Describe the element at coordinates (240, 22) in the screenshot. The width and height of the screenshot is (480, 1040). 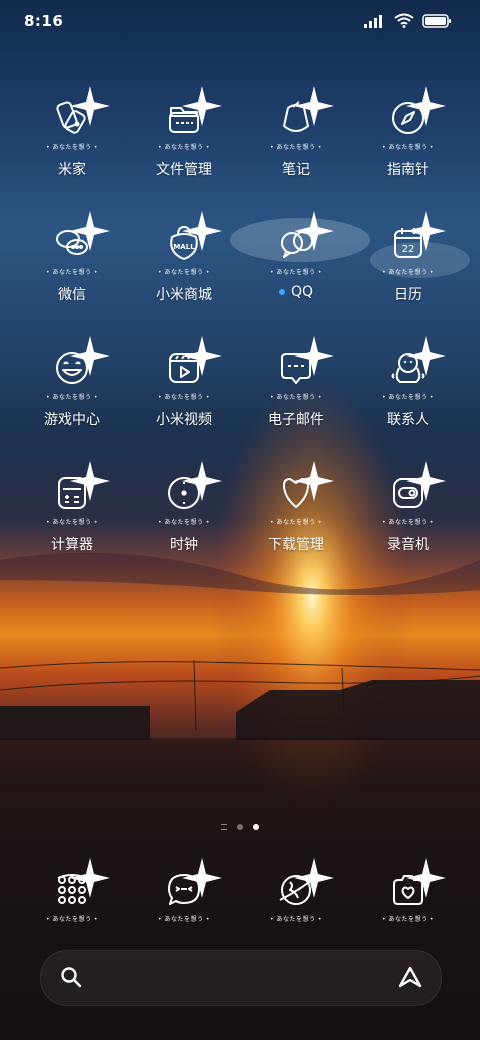
I see `status-bar: 8:16` at that location.